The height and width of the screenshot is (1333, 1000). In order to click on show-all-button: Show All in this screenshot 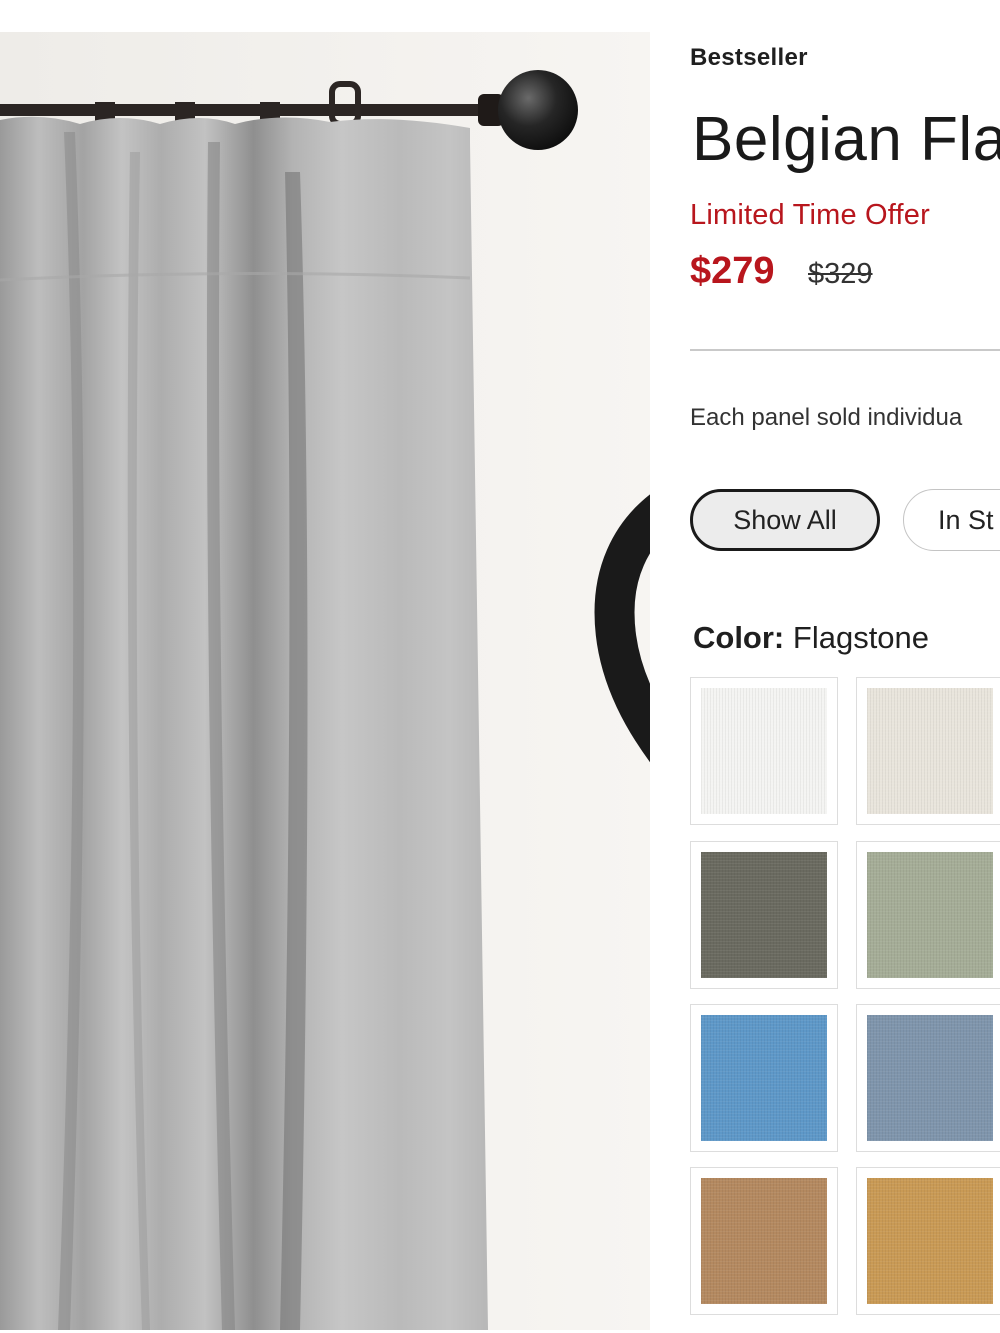, I will do `click(785, 520)`.